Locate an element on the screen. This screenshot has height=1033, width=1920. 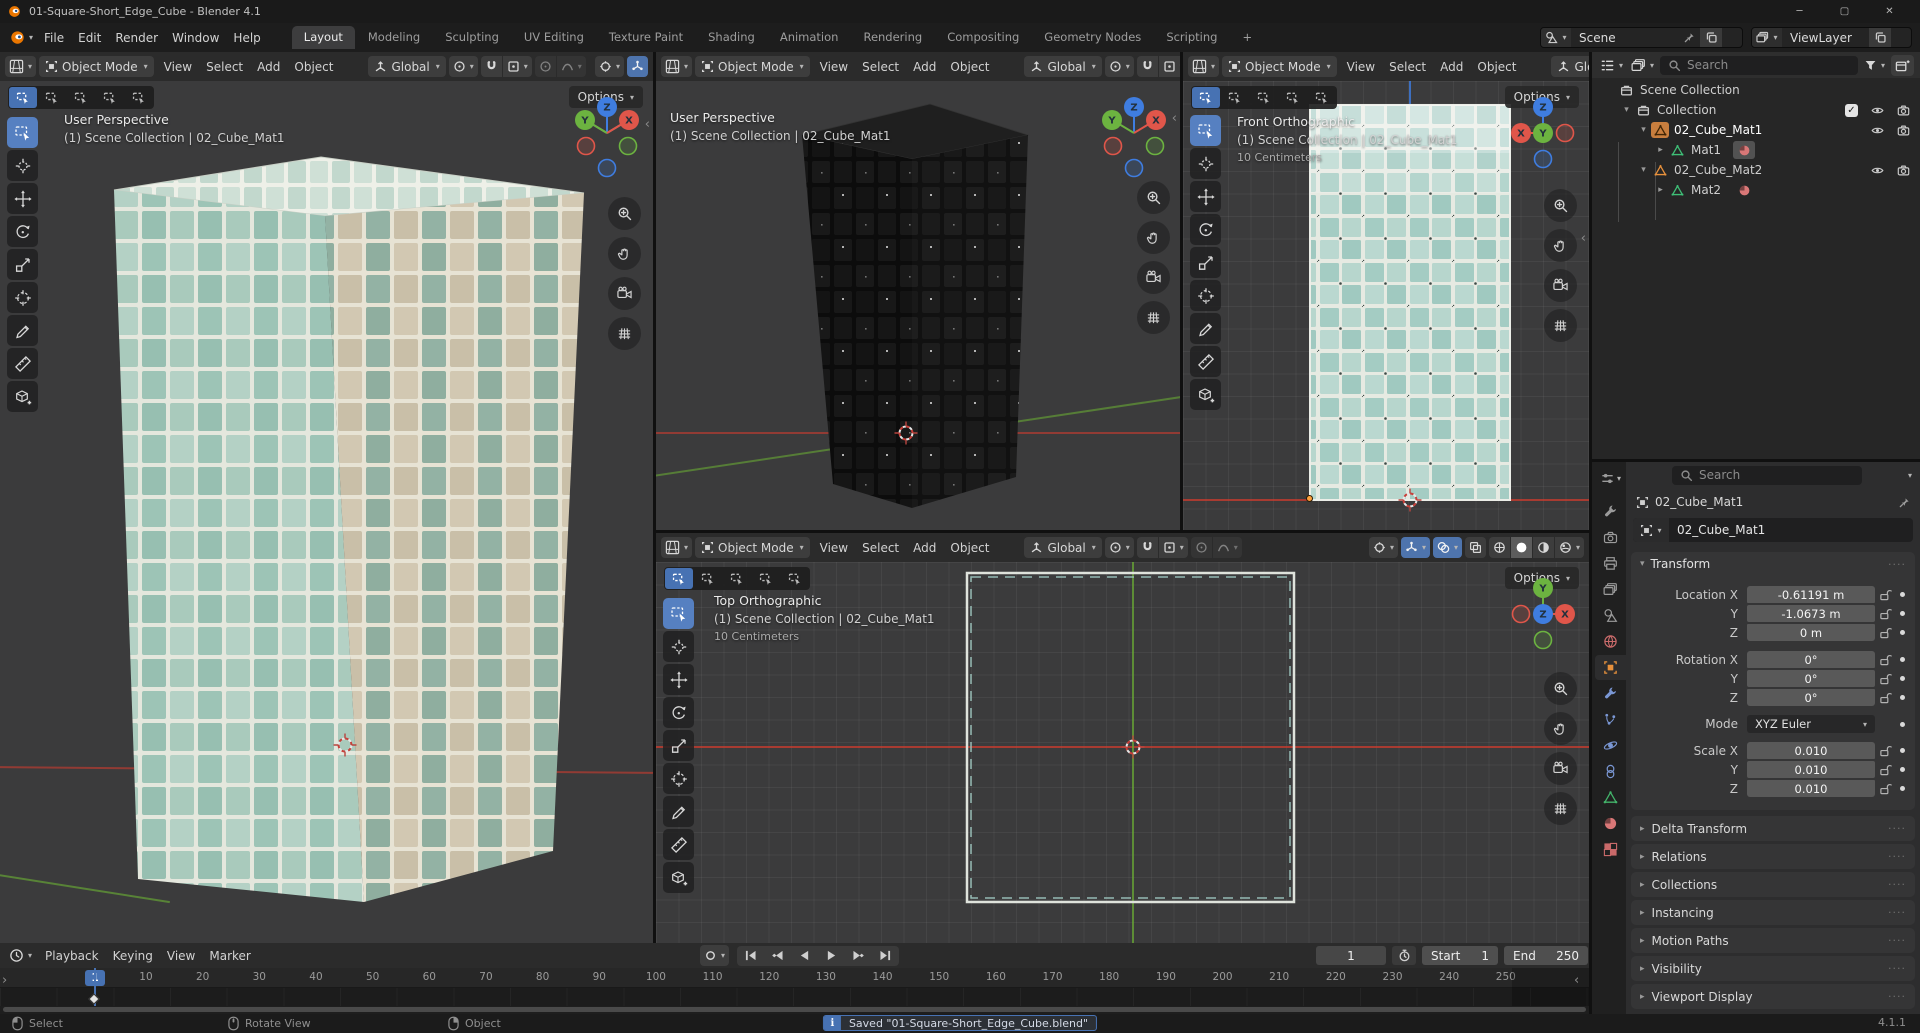
timeline-tracks is located at coordinates (794, 997).